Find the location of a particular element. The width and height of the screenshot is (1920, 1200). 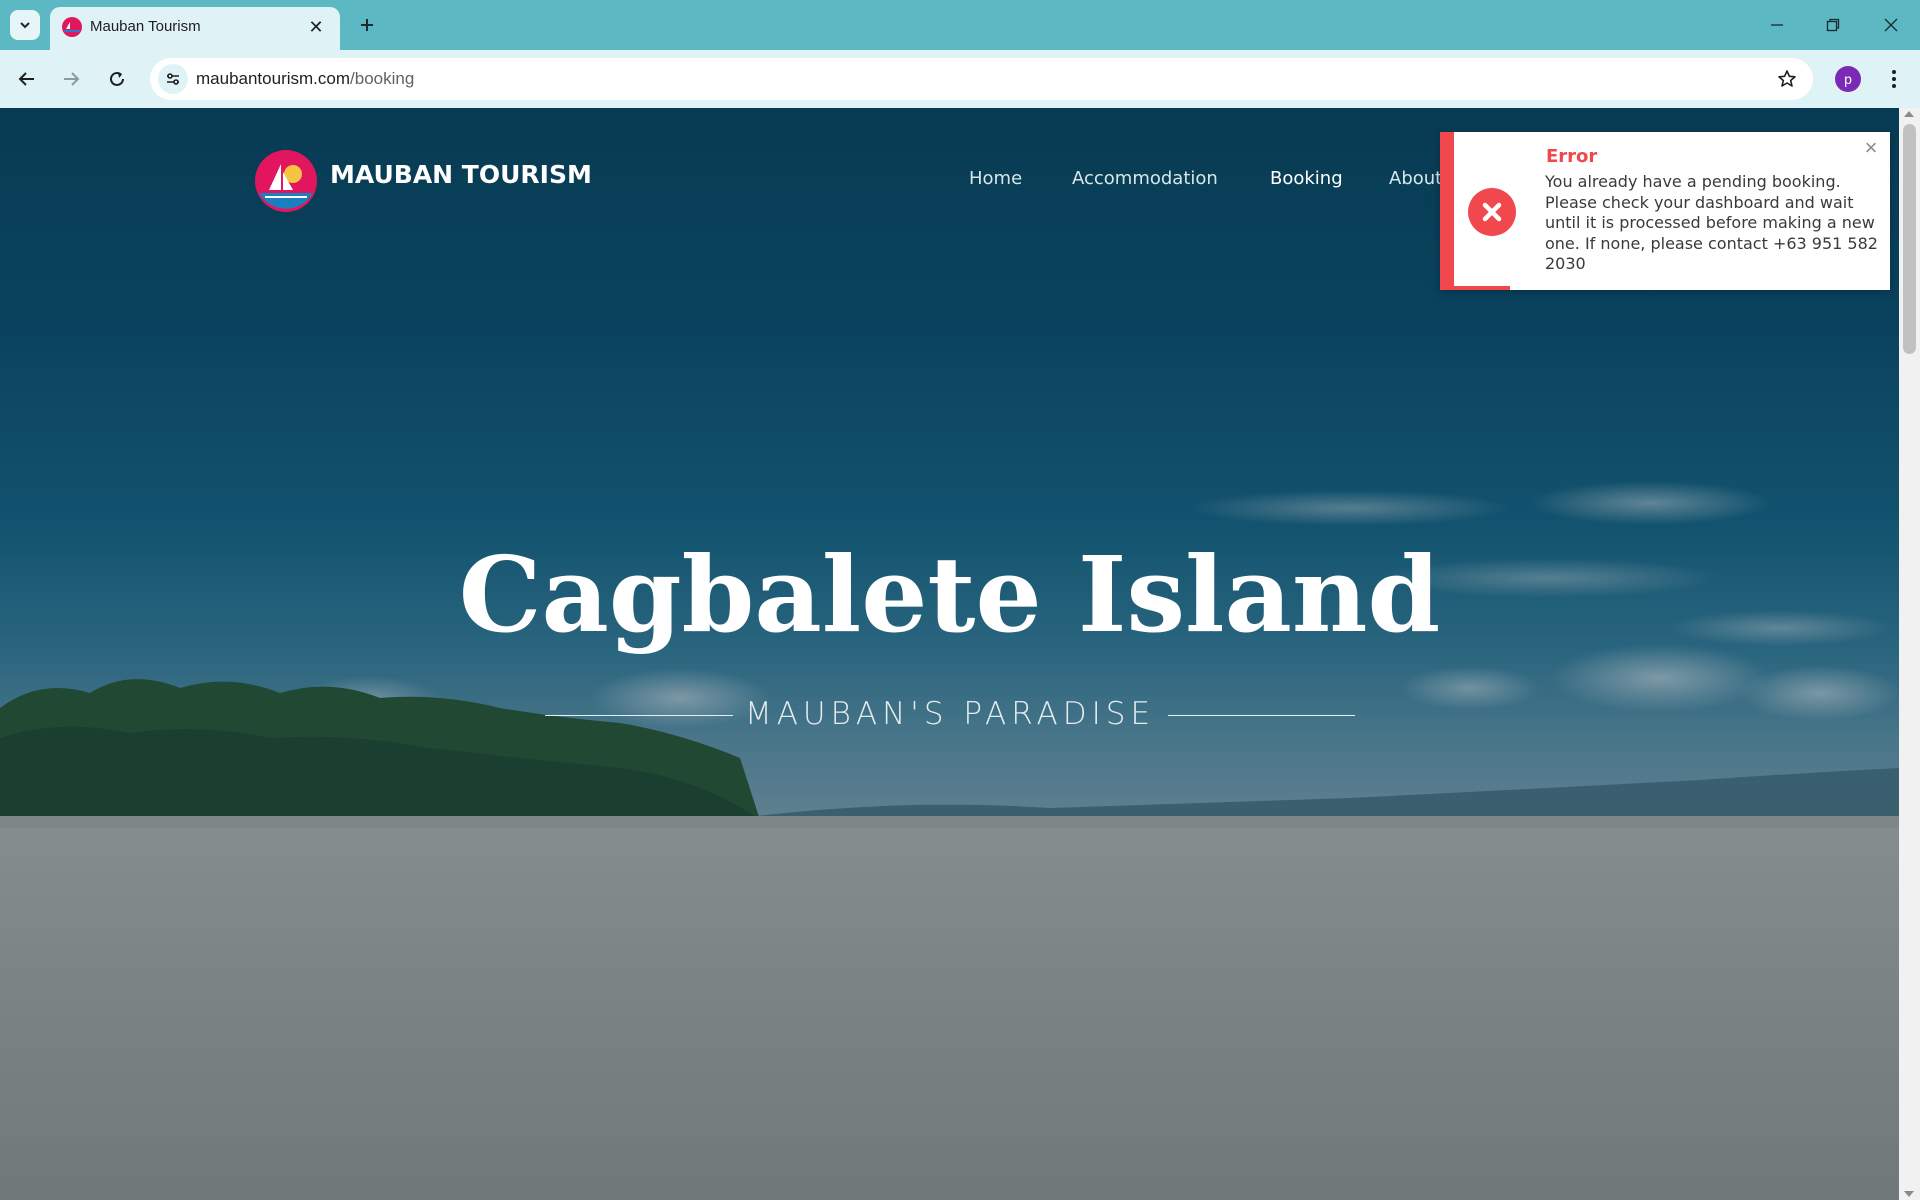

url-text: maubantourism.com/booking is located at coordinates (305, 79).